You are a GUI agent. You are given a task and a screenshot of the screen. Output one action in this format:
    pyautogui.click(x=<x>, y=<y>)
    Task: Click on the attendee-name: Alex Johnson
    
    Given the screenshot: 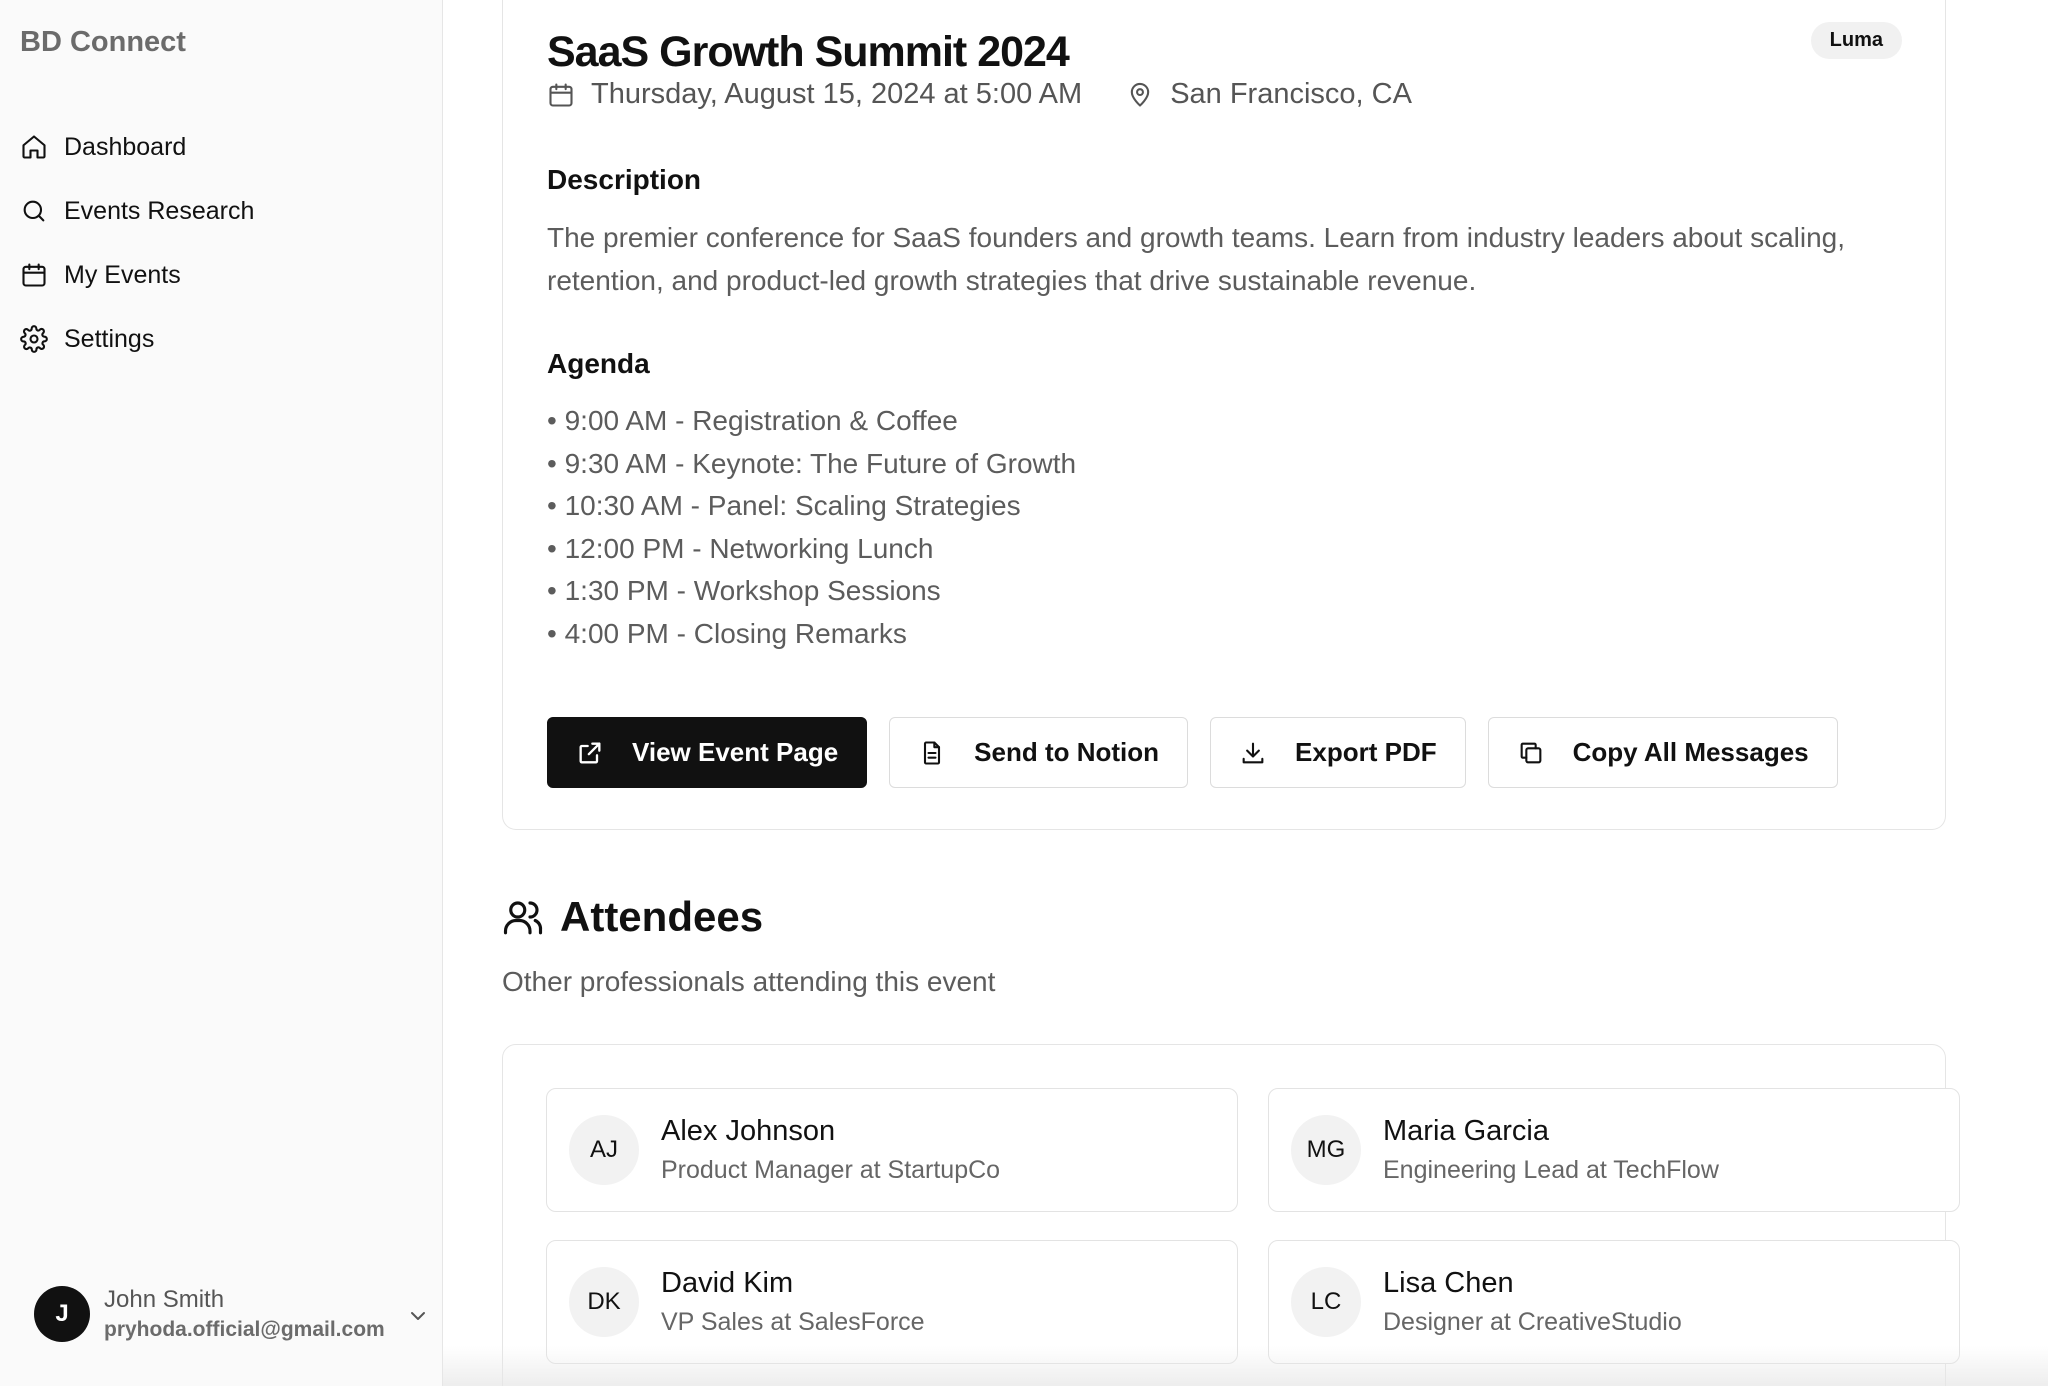 What is the action you would take?
    pyautogui.click(x=748, y=1131)
    